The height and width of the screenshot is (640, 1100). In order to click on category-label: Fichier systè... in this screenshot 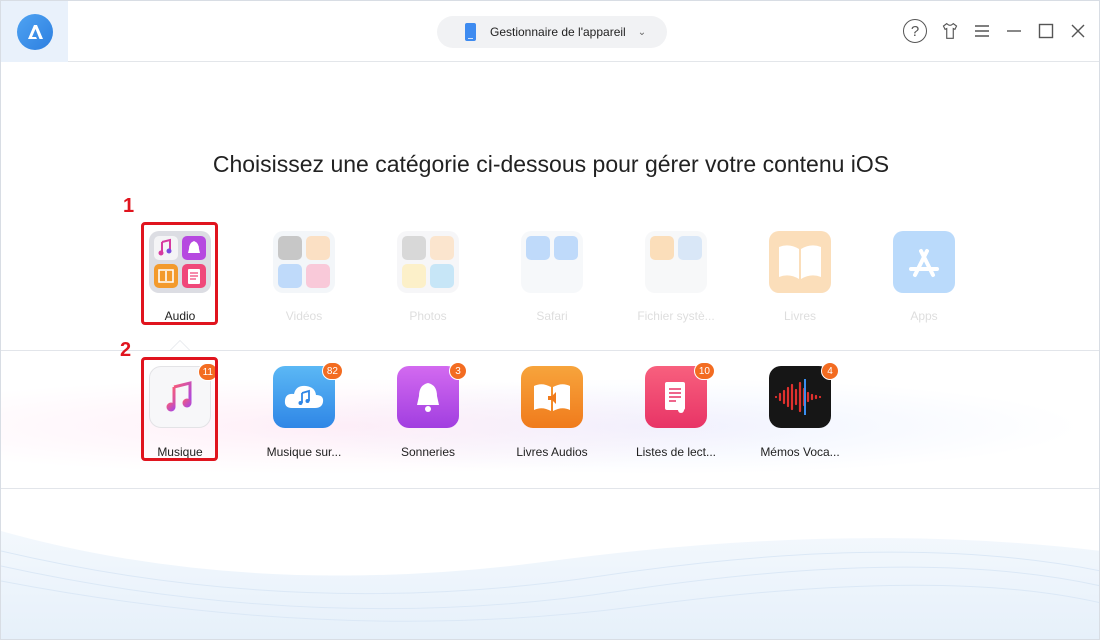, I will do `click(676, 316)`.